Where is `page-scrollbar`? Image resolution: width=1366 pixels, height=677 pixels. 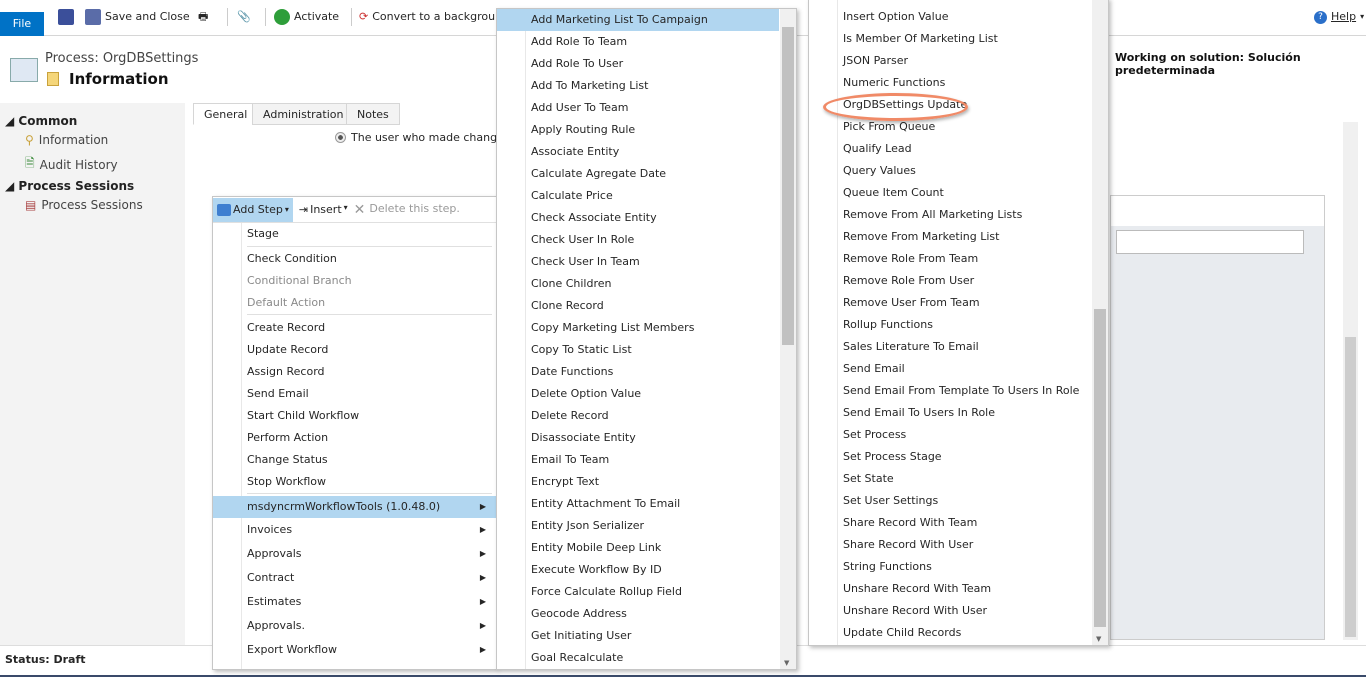 page-scrollbar is located at coordinates (1350, 381).